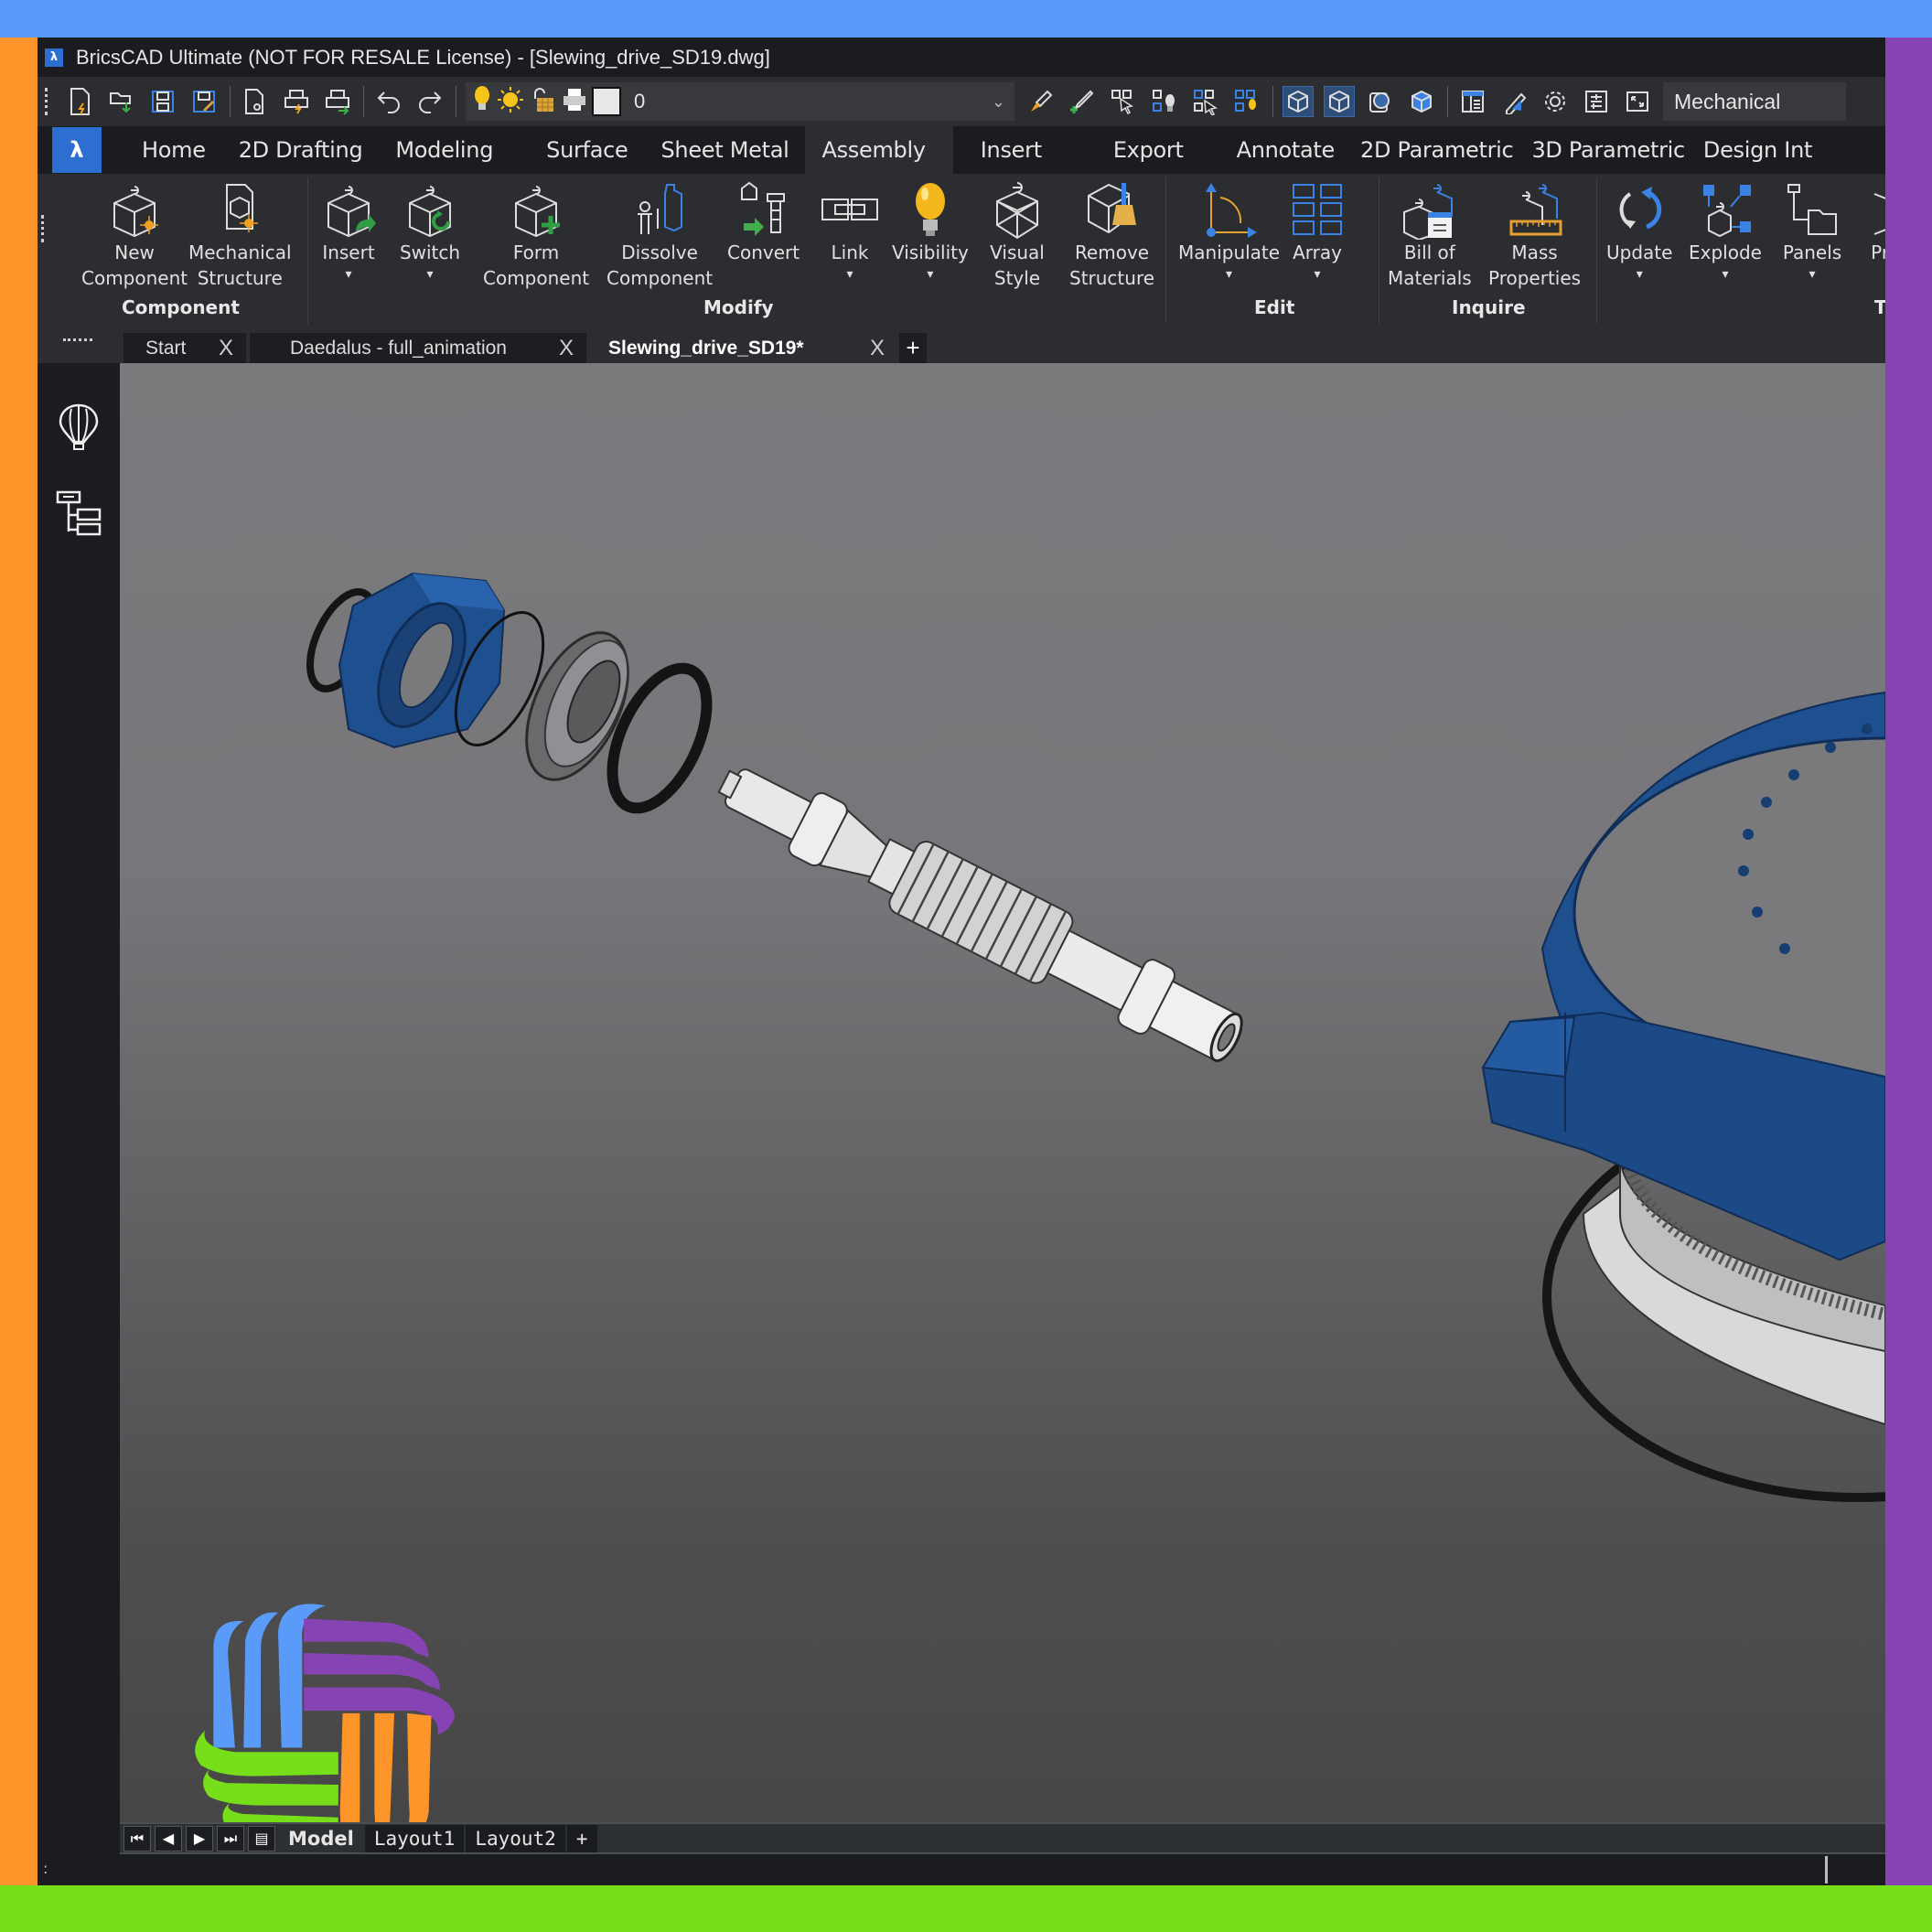 Image resolution: width=1932 pixels, height=1932 pixels. What do you see at coordinates (80, 101) in the screenshot?
I see `new-file-icon` at bounding box center [80, 101].